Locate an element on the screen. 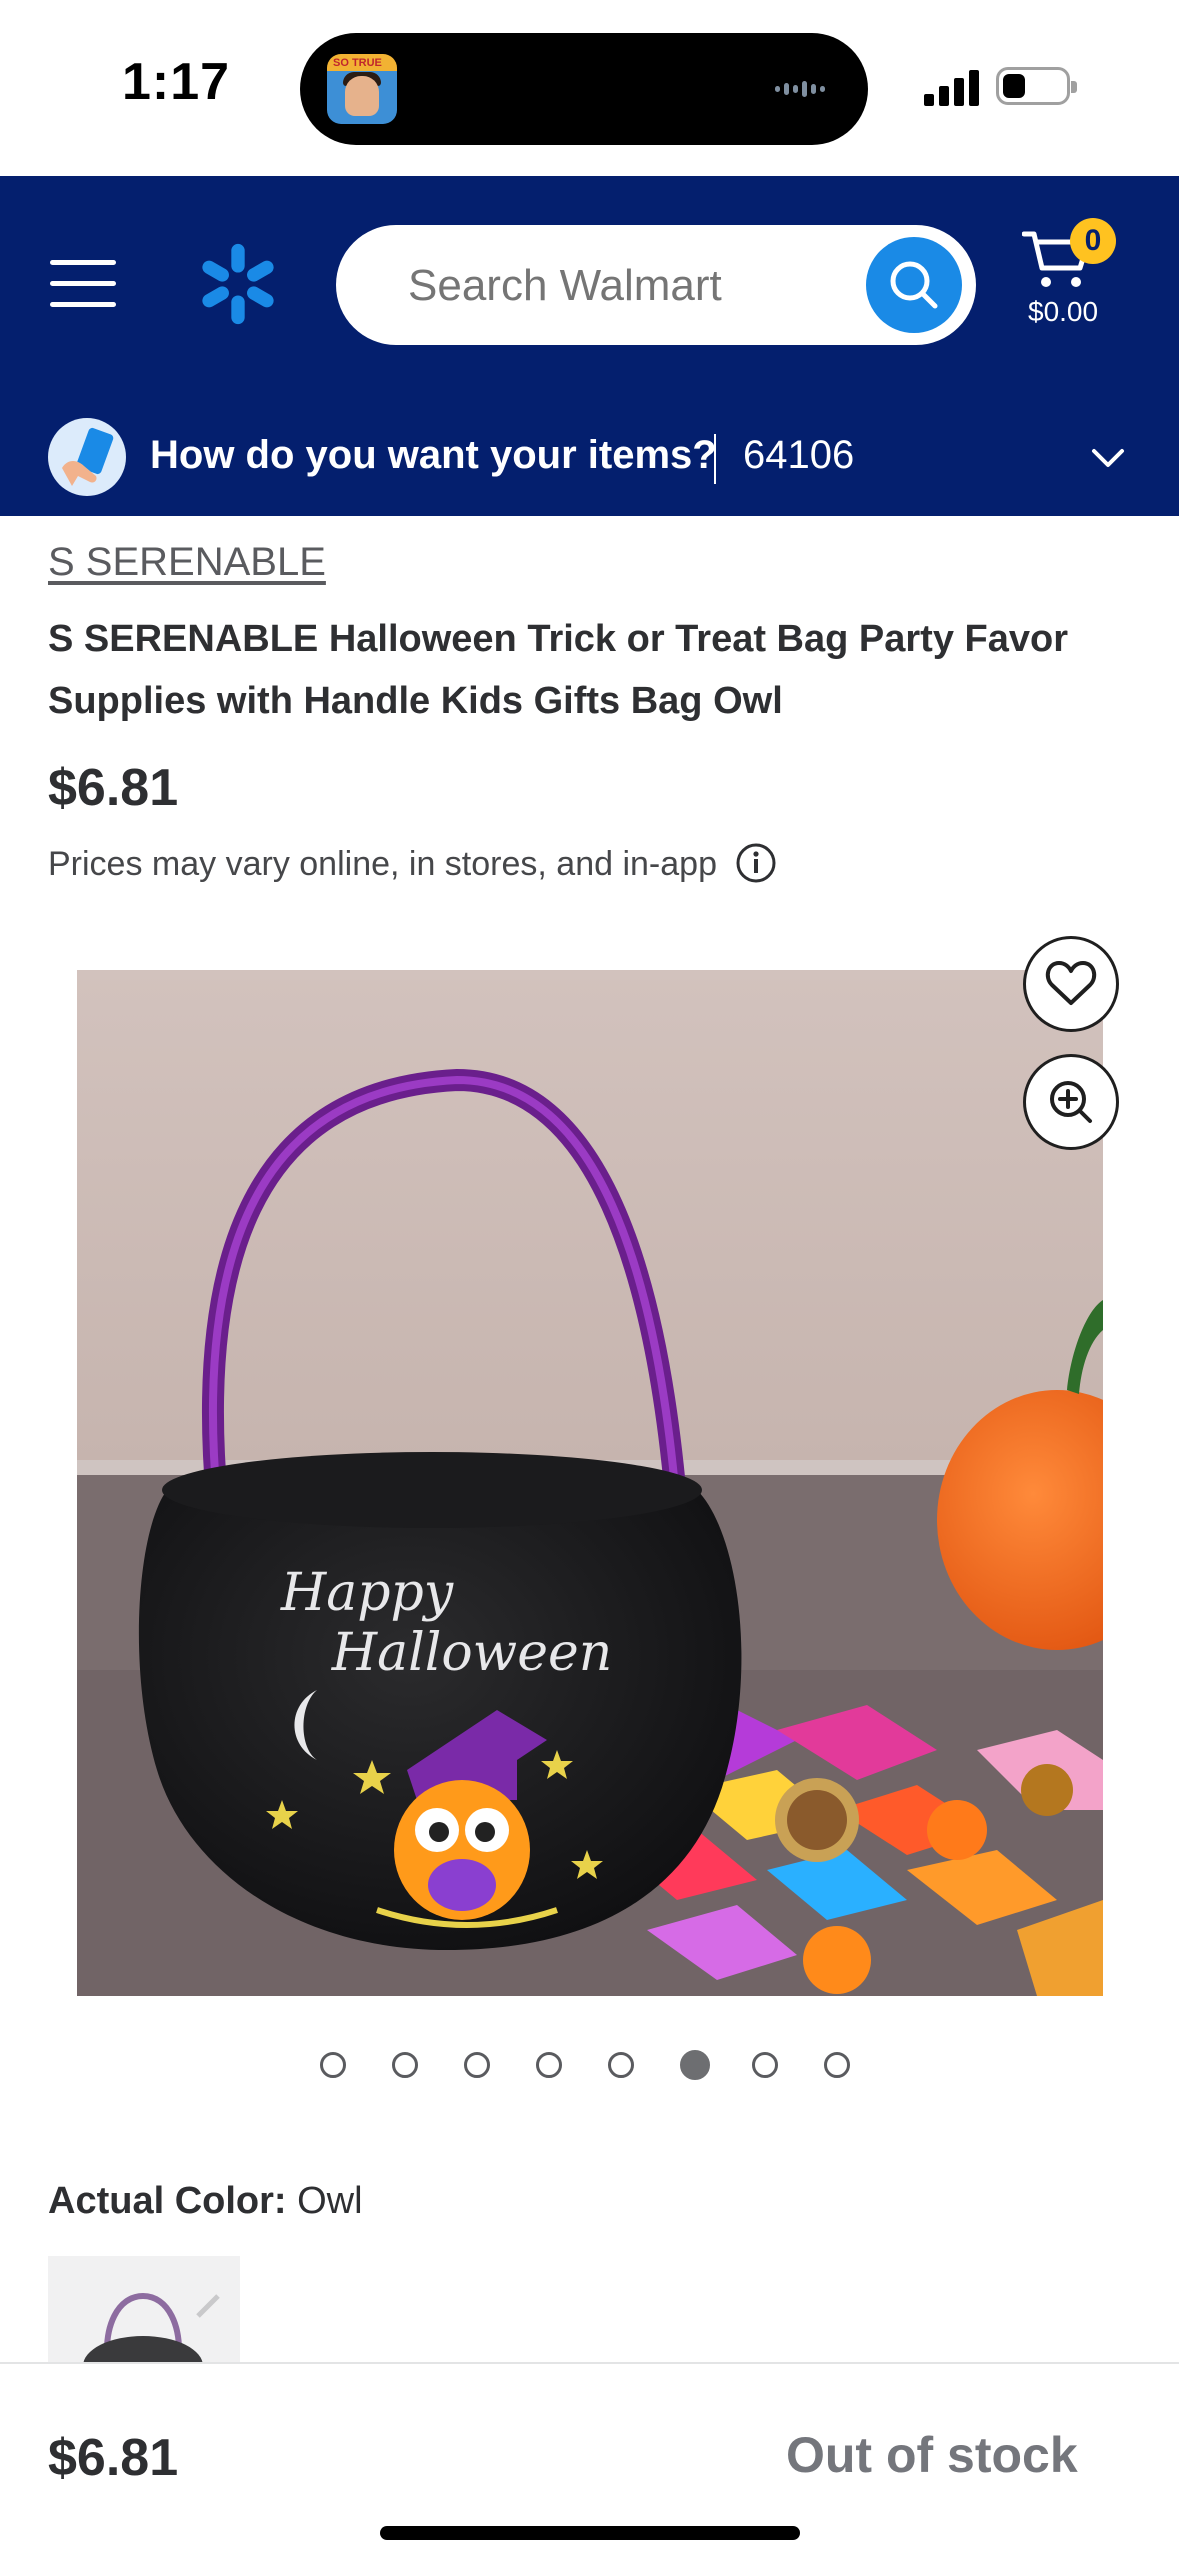  color-swatch-owl is located at coordinates (144, 2311).